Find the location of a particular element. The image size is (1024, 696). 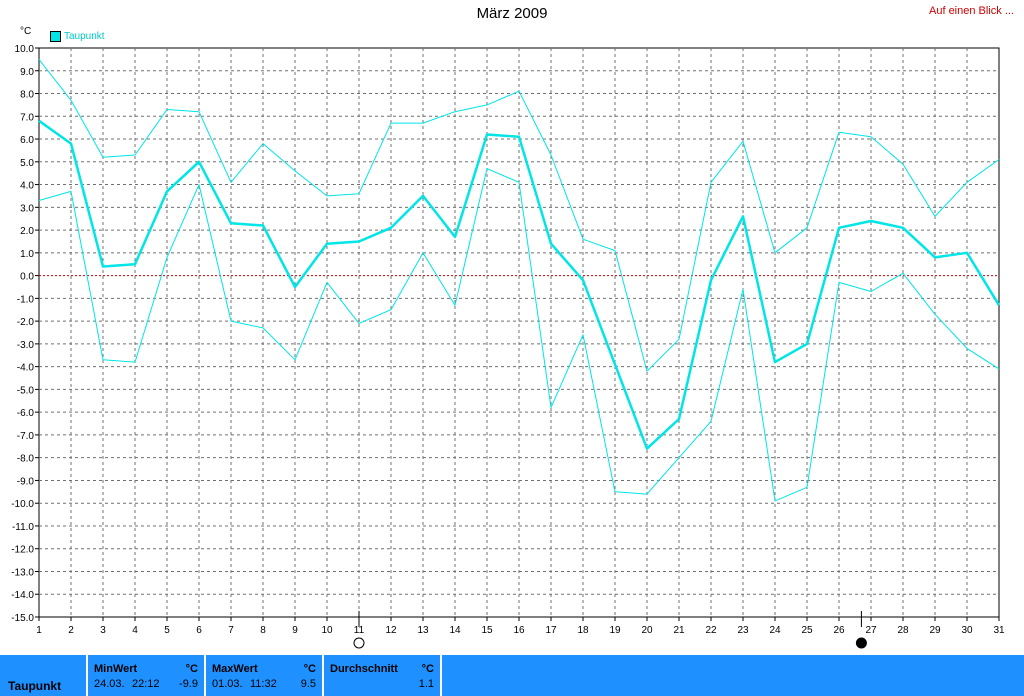

y-tick-label: -10.0 is located at coordinates (22, 504).